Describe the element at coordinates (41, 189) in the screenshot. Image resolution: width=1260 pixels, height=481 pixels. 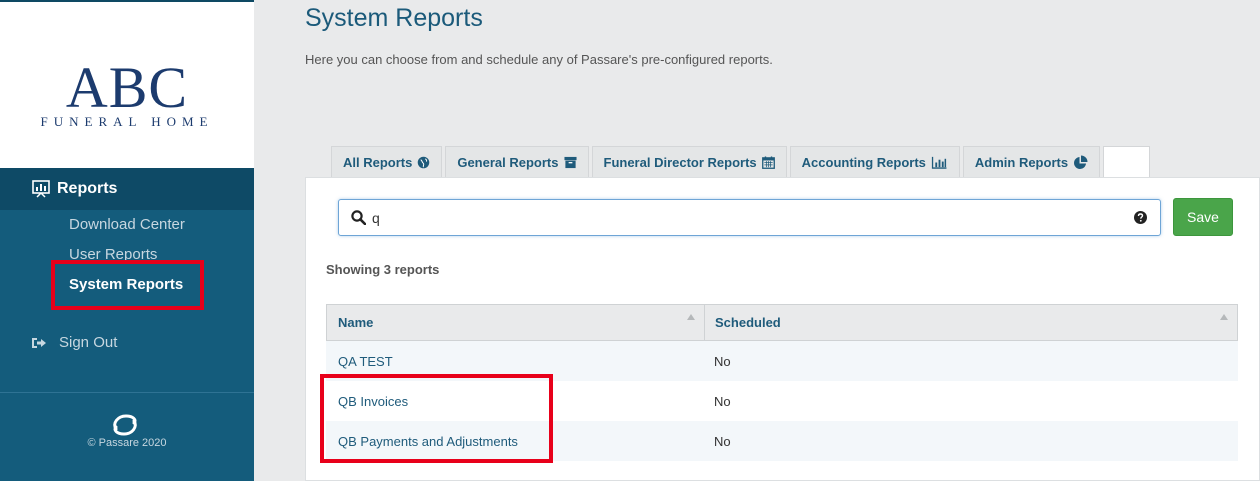
I see `presentation-chart-icon` at that location.